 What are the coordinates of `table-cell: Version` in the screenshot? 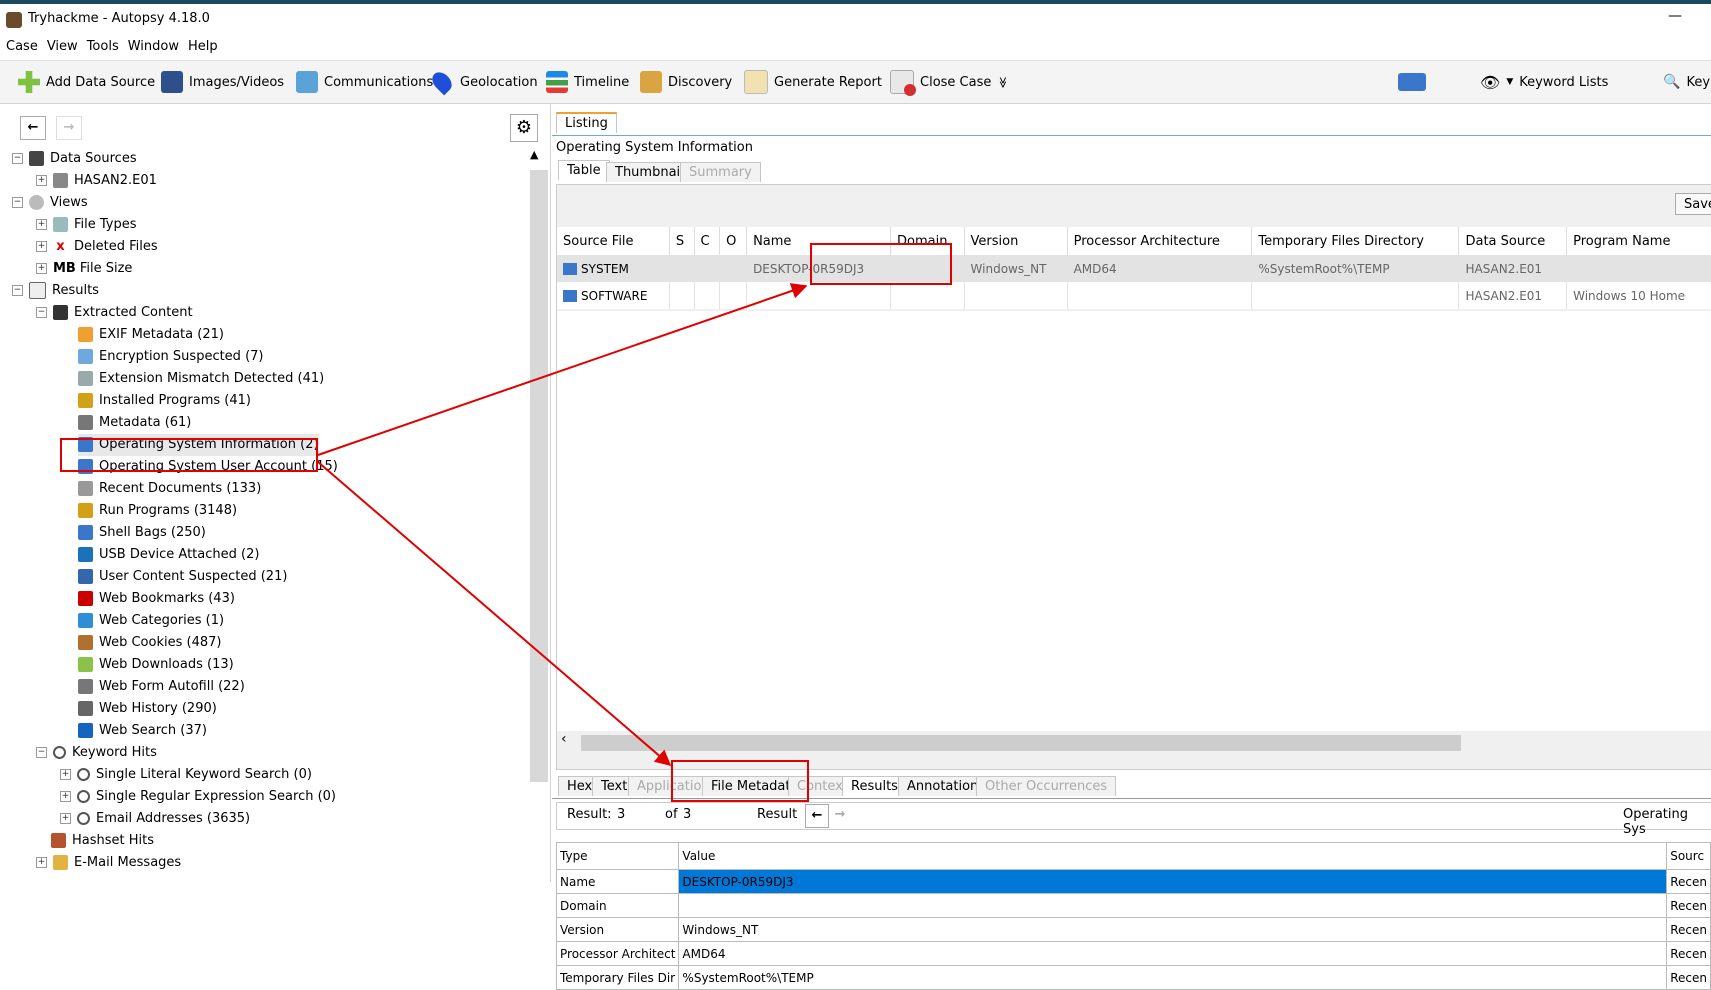 It's located at (617, 929).